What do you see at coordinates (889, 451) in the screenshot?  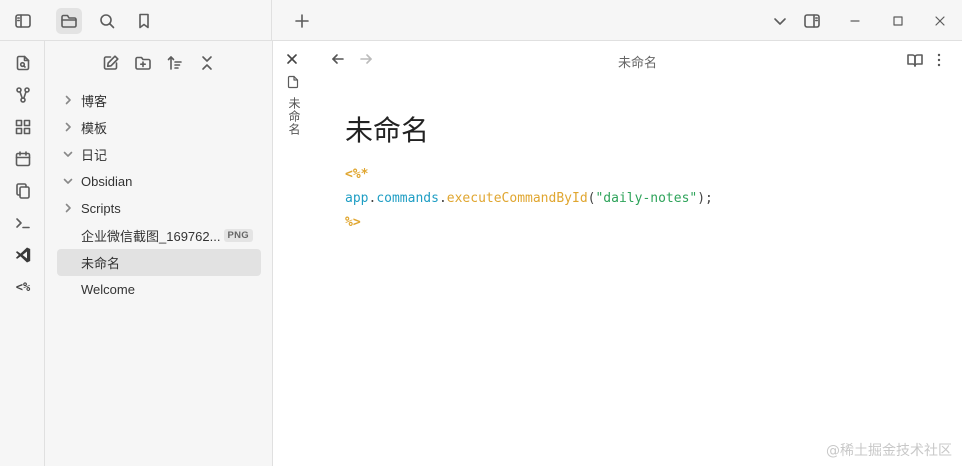 I see `watermark: @稀土掘金技术社区` at bounding box center [889, 451].